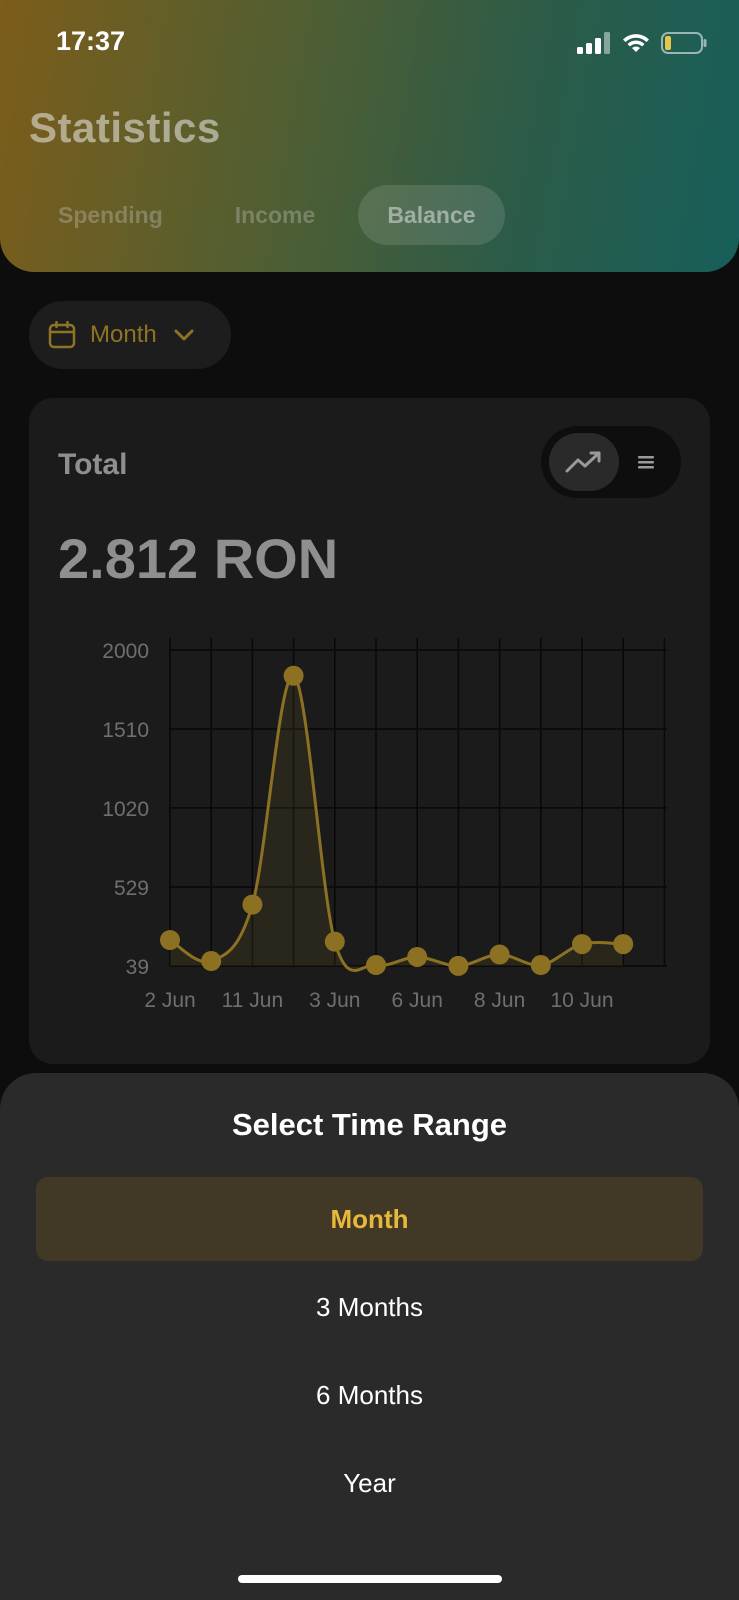 The image size is (739, 1600). Describe the element at coordinates (369, 1483) in the screenshot. I see `option-year: Year` at that location.